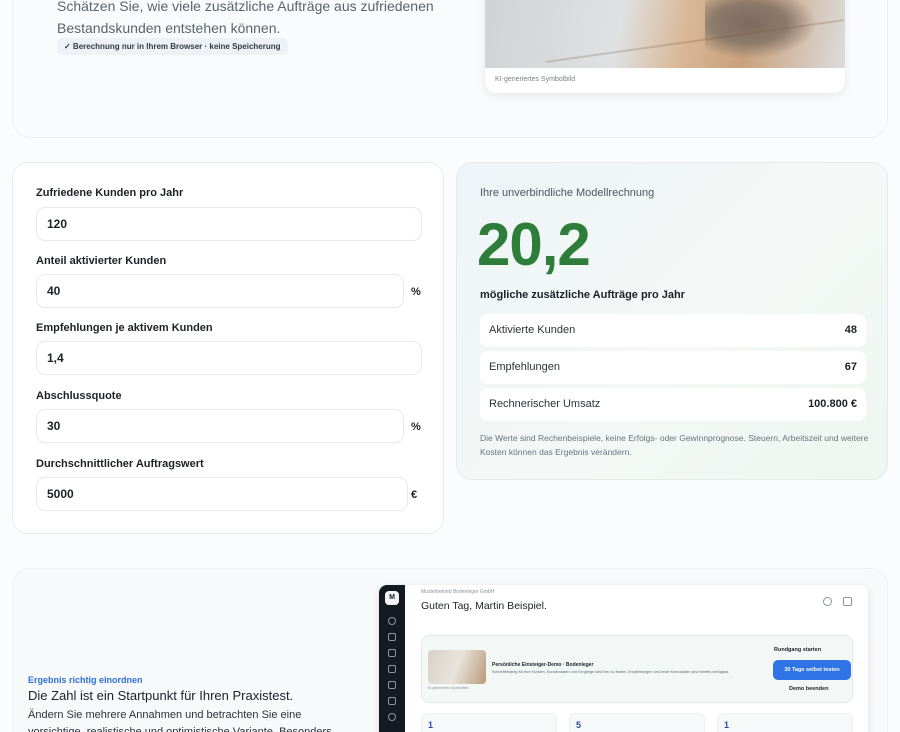 This screenshot has height=732, width=900. What do you see at coordinates (850, 330) in the screenshot?
I see `result-row-value: 48` at bounding box center [850, 330].